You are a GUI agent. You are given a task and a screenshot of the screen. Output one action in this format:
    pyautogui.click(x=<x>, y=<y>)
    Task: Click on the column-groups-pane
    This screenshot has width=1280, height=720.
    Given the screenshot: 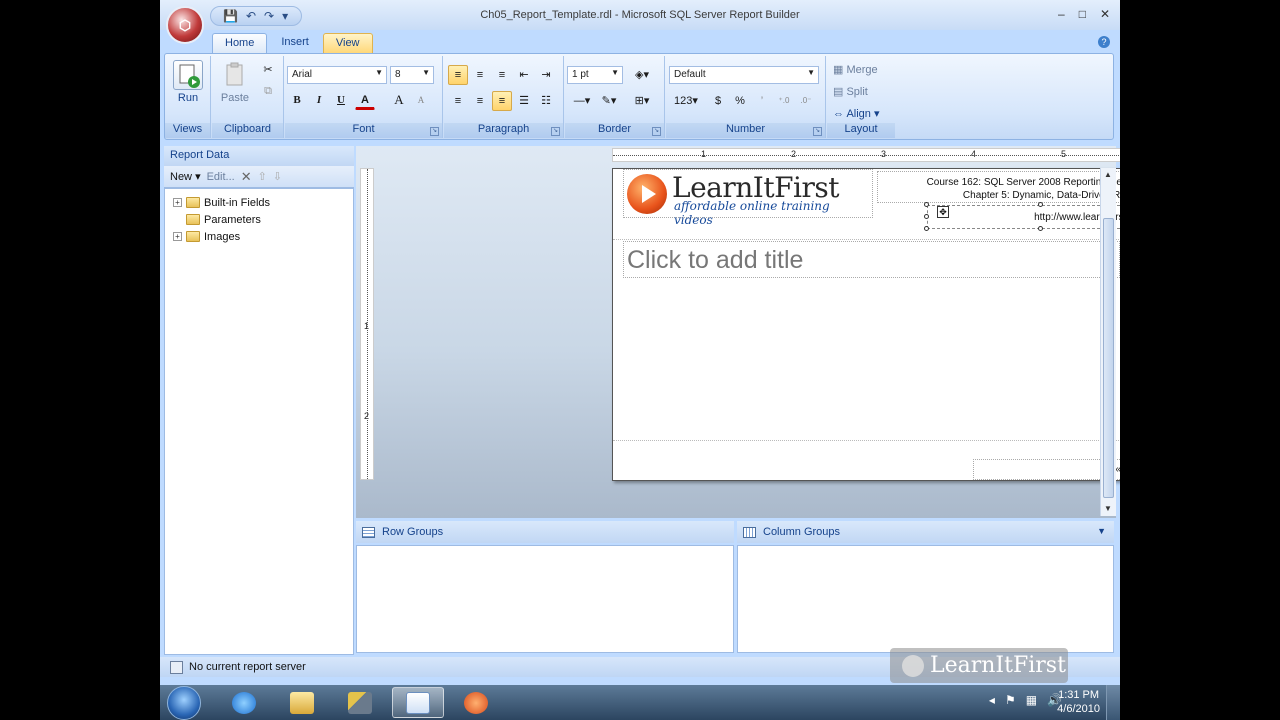 What is the action you would take?
    pyautogui.click(x=925, y=599)
    